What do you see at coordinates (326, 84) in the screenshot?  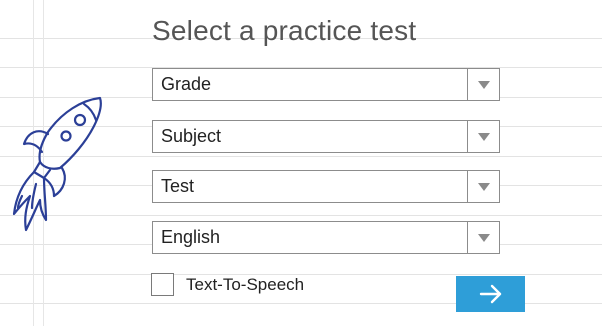 I see `grade-select: Grade` at bounding box center [326, 84].